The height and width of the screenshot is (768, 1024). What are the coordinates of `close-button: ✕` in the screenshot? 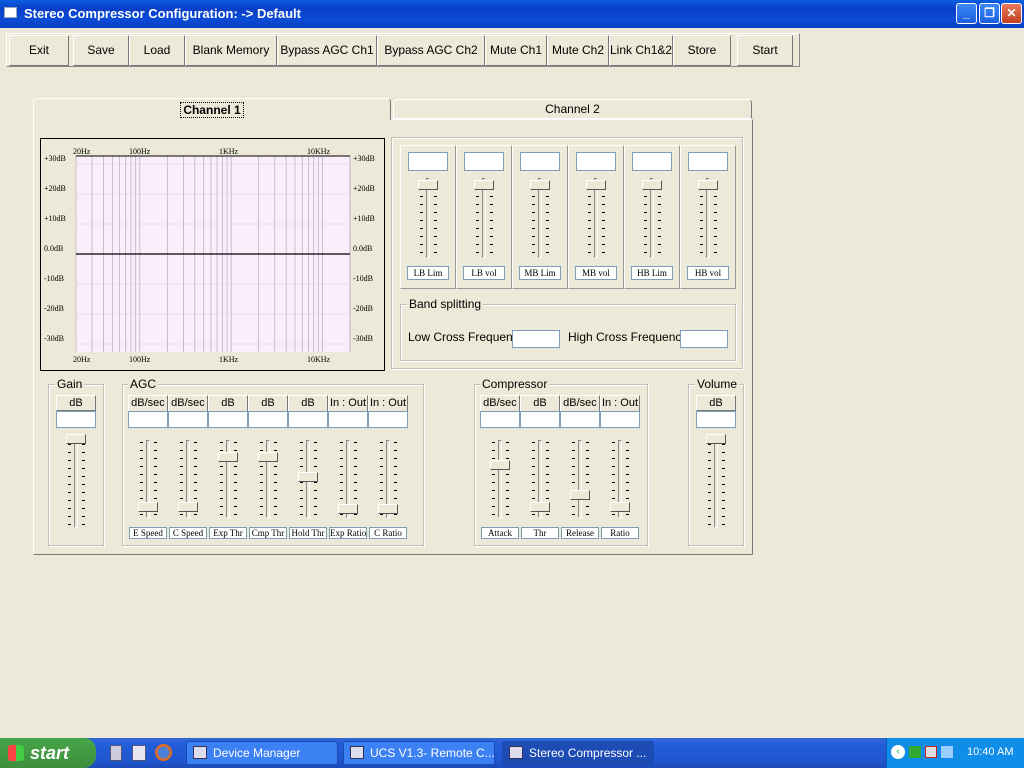 It's located at (1011, 13).